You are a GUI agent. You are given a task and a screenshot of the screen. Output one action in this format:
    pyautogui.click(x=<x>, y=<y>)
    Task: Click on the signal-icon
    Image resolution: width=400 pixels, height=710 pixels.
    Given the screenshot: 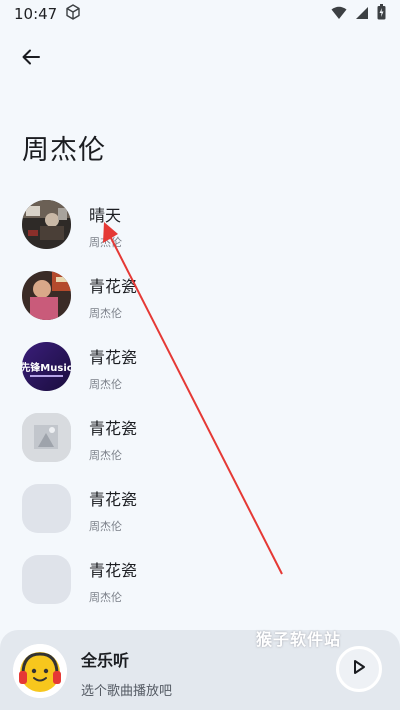 What is the action you would take?
    pyautogui.click(x=362, y=14)
    